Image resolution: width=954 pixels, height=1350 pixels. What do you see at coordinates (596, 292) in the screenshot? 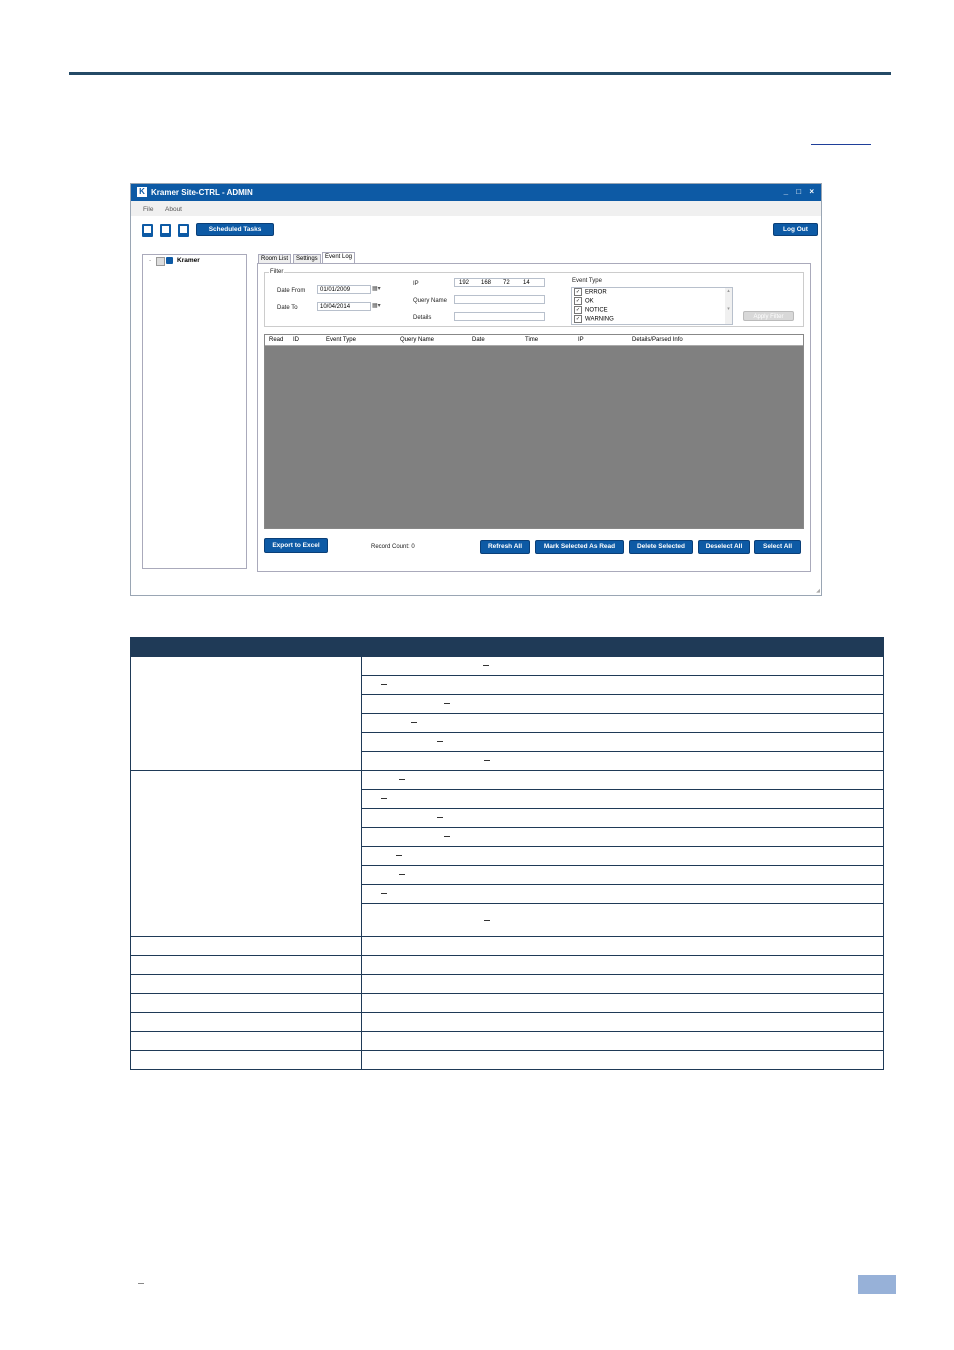
I see `event-type-label-text: ERROR` at bounding box center [596, 292].